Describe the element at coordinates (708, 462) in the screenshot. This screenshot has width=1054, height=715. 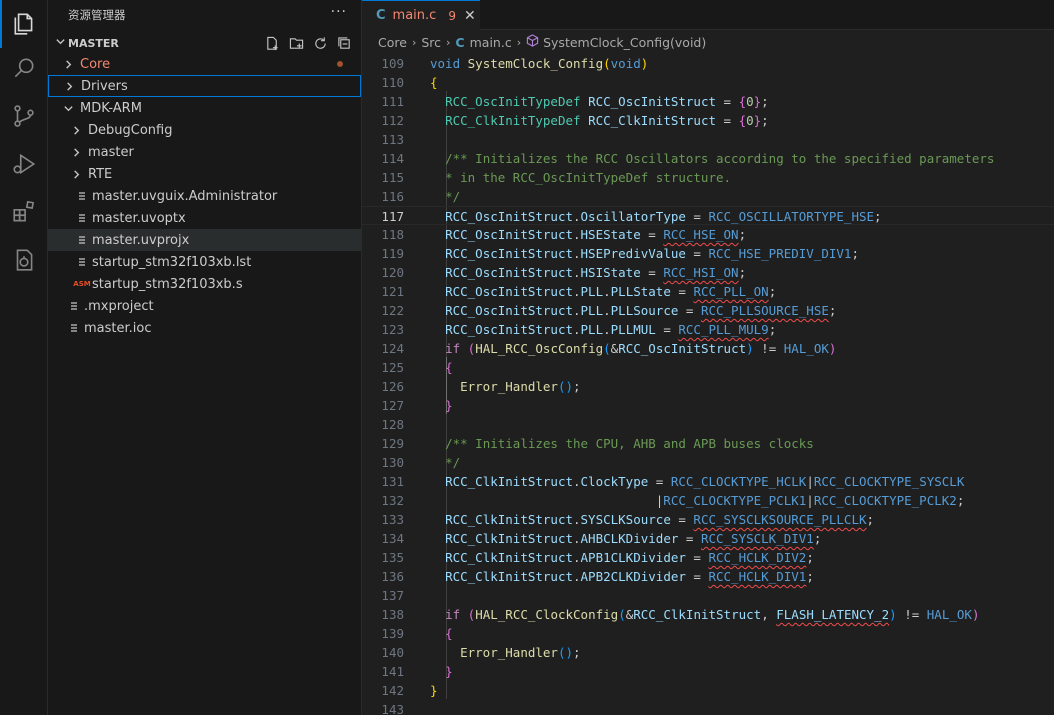
I see `code-line: 130 */` at that location.